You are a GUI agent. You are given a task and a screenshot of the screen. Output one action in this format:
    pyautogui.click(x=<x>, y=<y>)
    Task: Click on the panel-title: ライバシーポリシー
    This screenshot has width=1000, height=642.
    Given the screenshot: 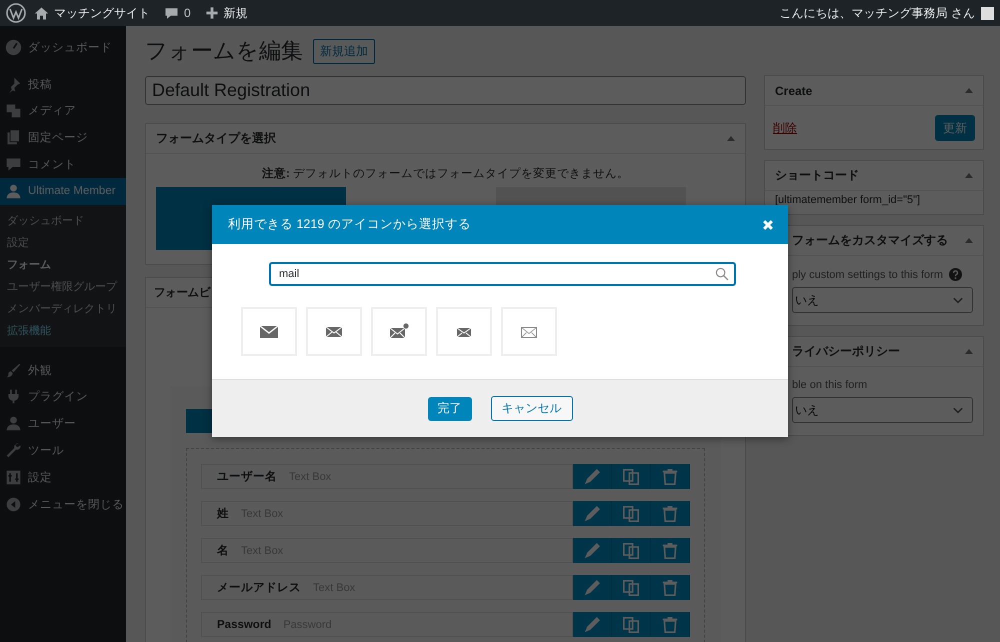 What is the action you would take?
    pyautogui.click(x=845, y=351)
    